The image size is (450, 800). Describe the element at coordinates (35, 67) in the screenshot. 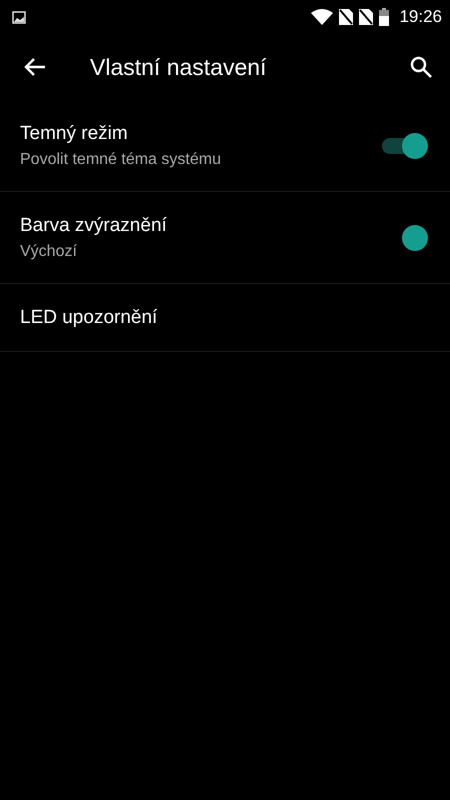

I see `back-arrow-icon` at that location.